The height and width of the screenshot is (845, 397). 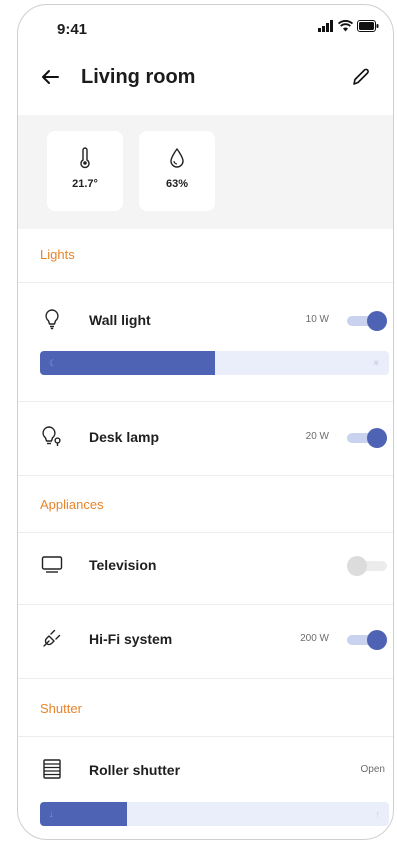 I want to click on temperature-value: 21.7°, so click(x=85, y=184).